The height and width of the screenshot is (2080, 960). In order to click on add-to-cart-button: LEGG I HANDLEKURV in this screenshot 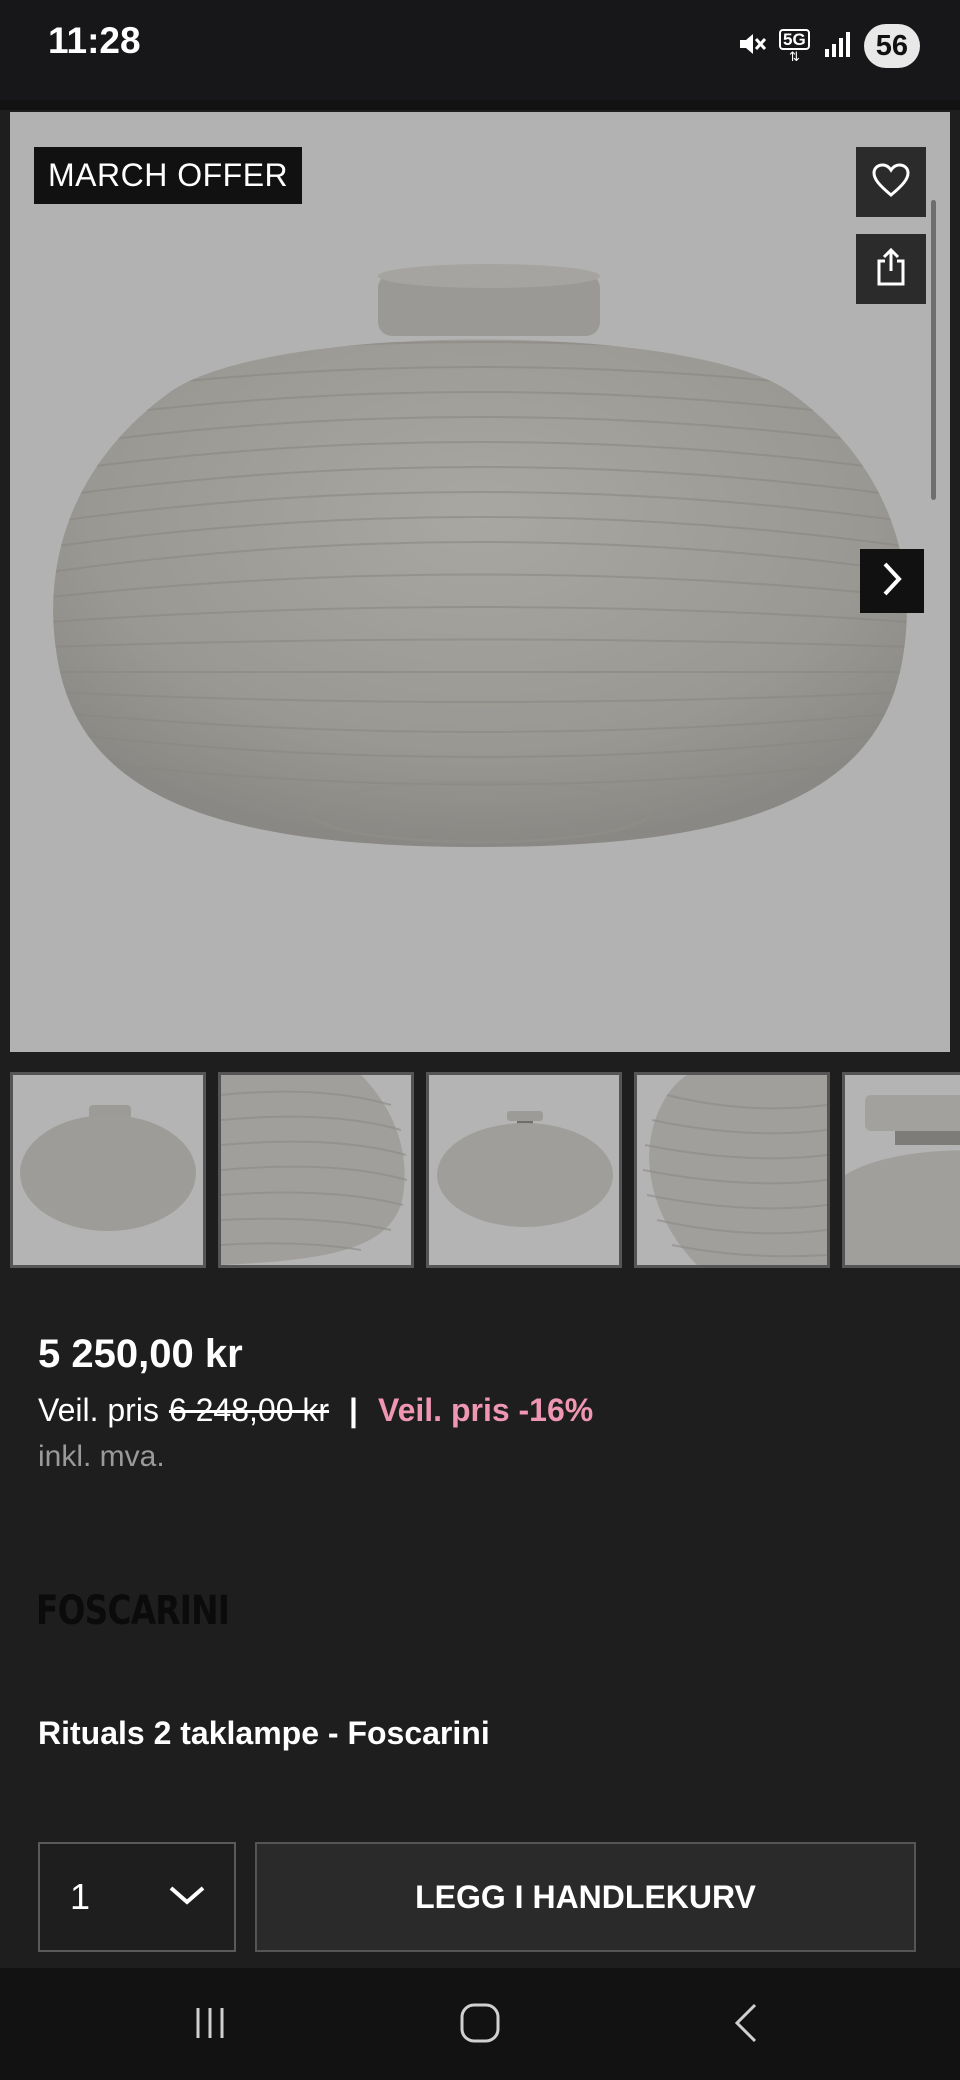, I will do `click(585, 1897)`.